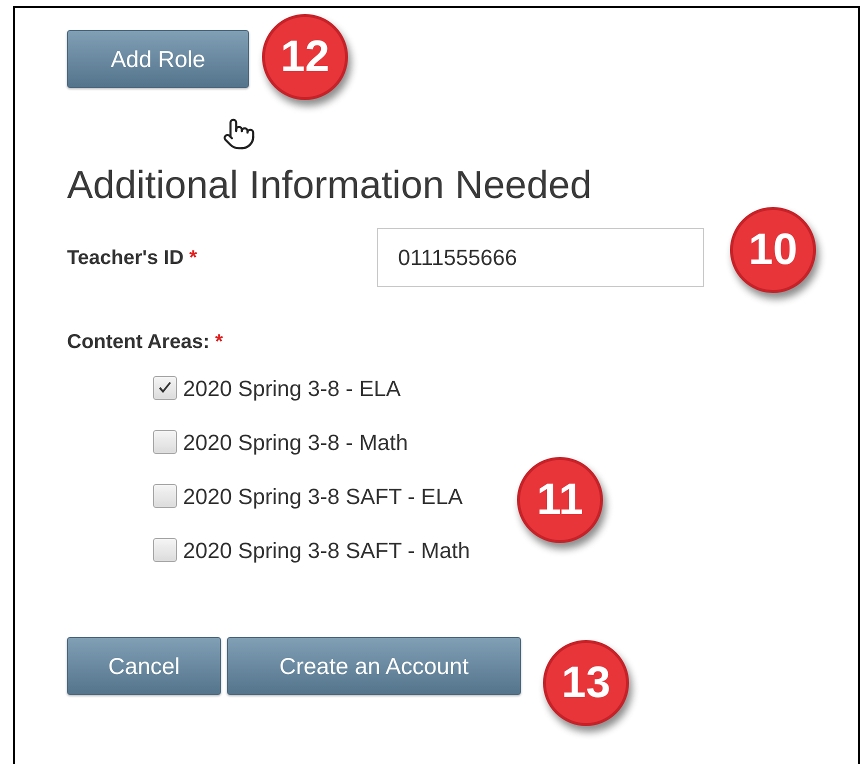 The width and height of the screenshot is (868, 764). Describe the element at coordinates (560, 500) in the screenshot. I see `callout-badge: 11` at that location.